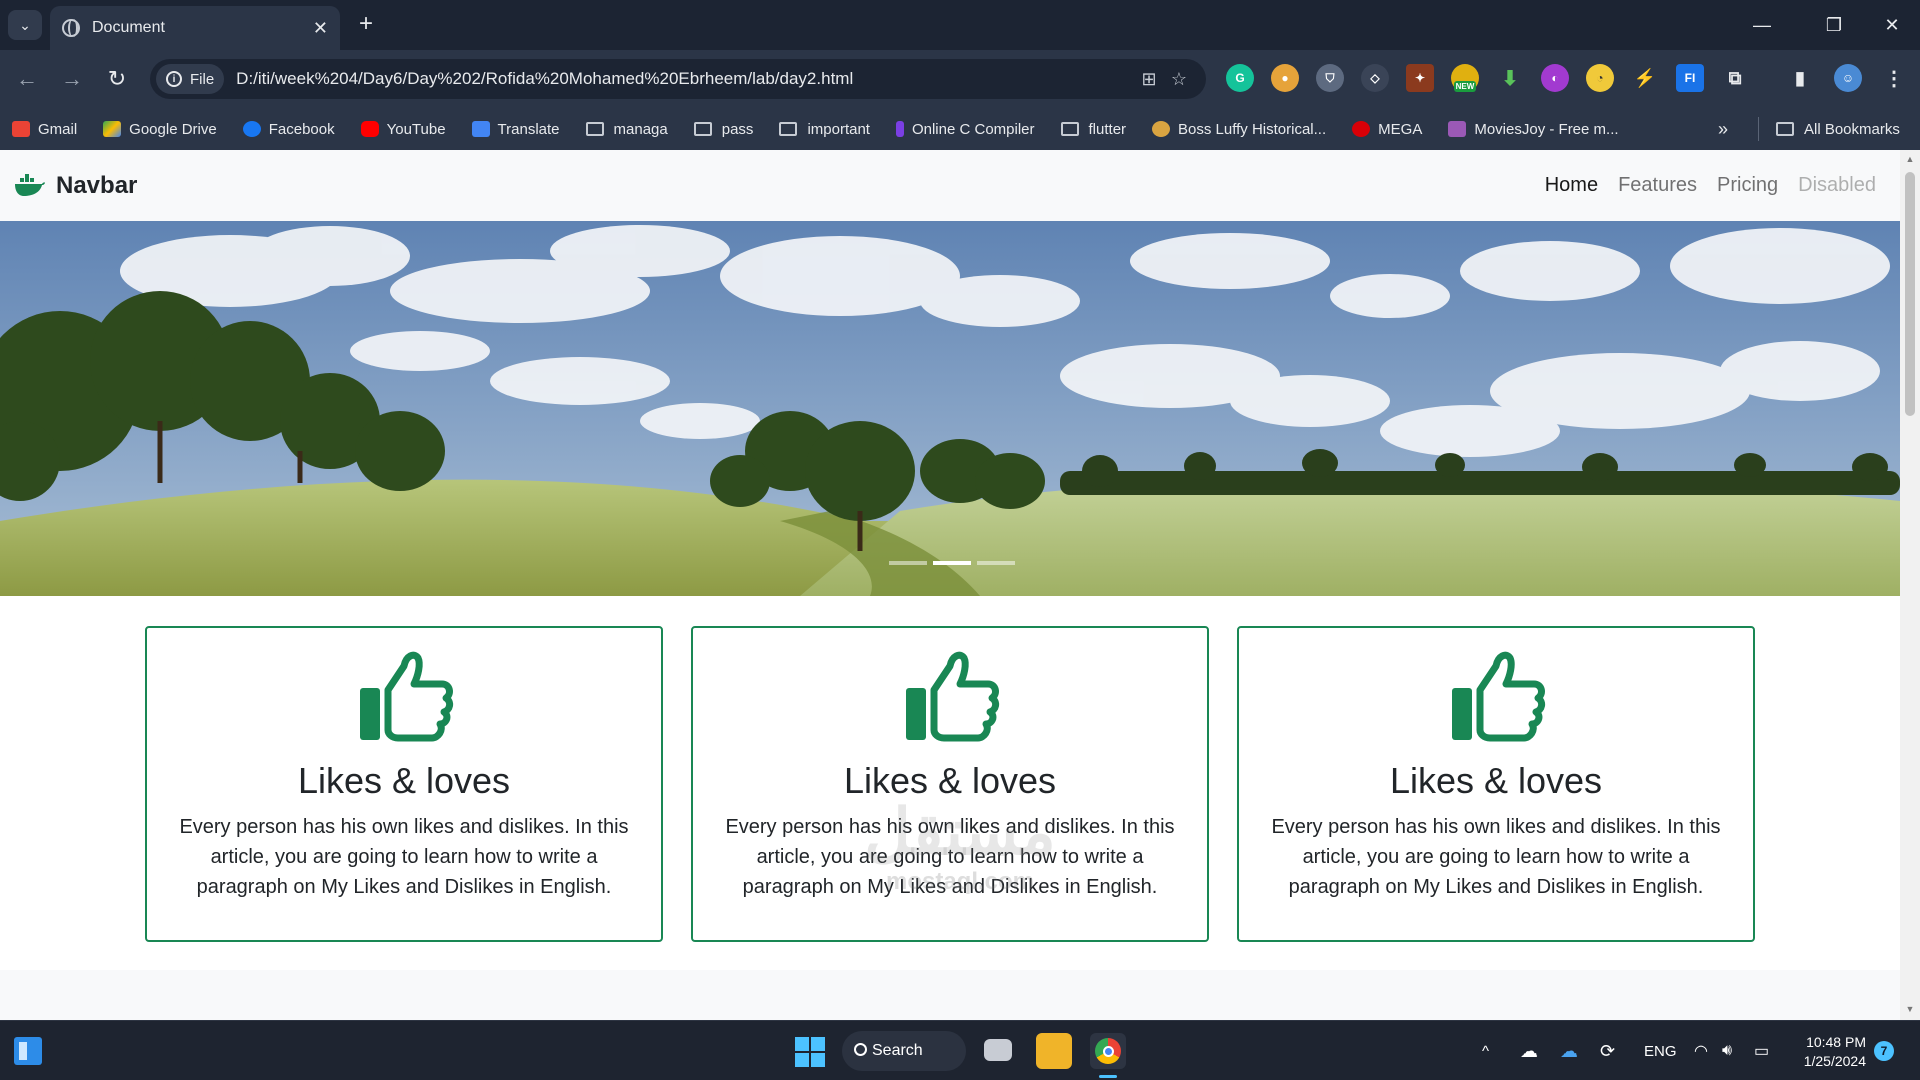  What do you see at coordinates (403, 129) in the screenshot?
I see `bookmark-youtube: YouTube` at bounding box center [403, 129].